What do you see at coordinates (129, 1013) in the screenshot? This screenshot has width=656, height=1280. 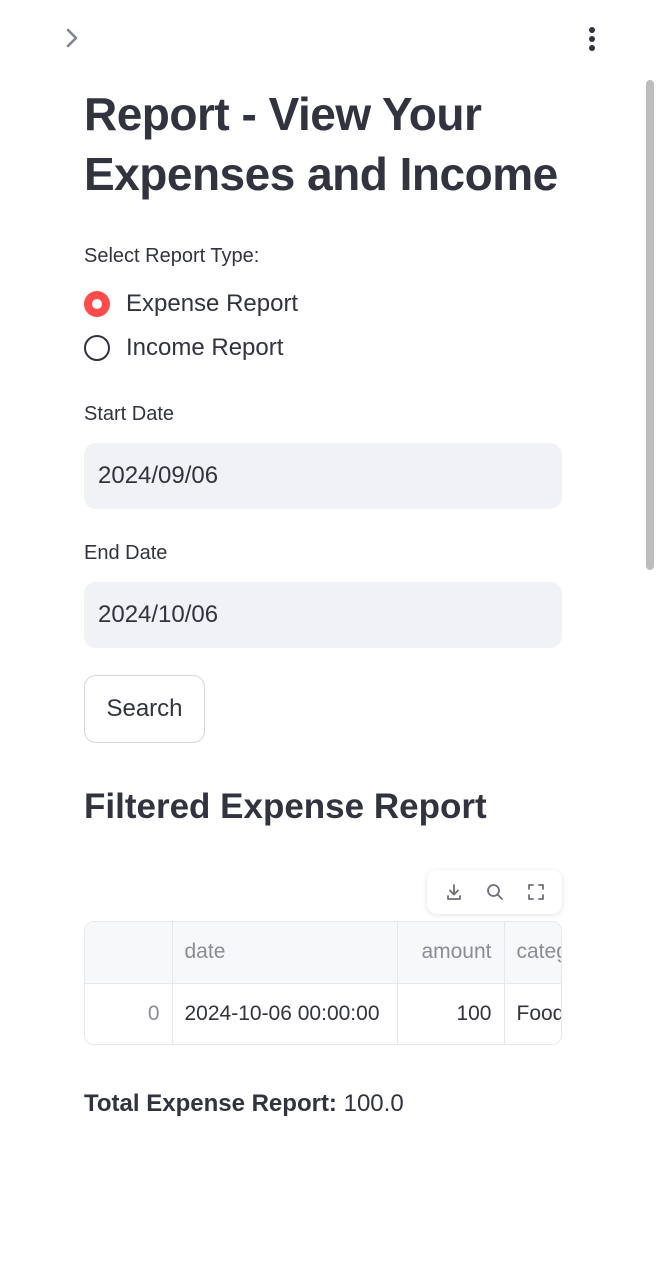 I see `row-index-cell: 0` at bounding box center [129, 1013].